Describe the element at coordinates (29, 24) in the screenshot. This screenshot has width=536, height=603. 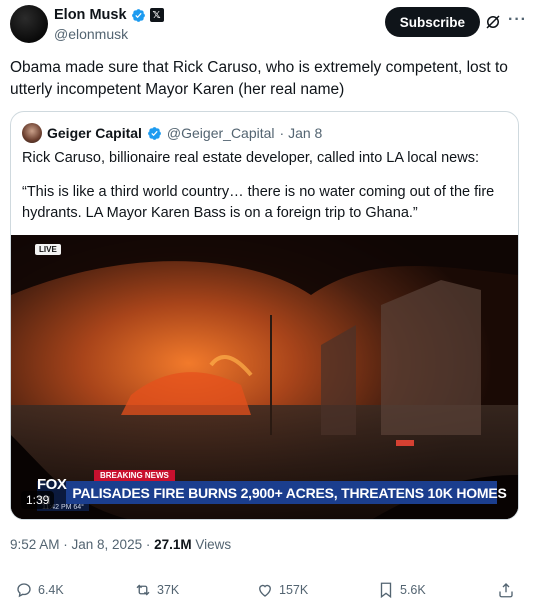
I see `author-avatar` at that location.